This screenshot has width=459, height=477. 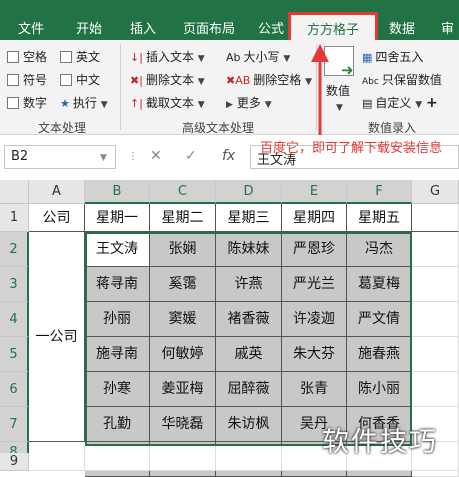 What do you see at coordinates (435, 192) in the screenshot?
I see `column-header-G: G` at bounding box center [435, 192].